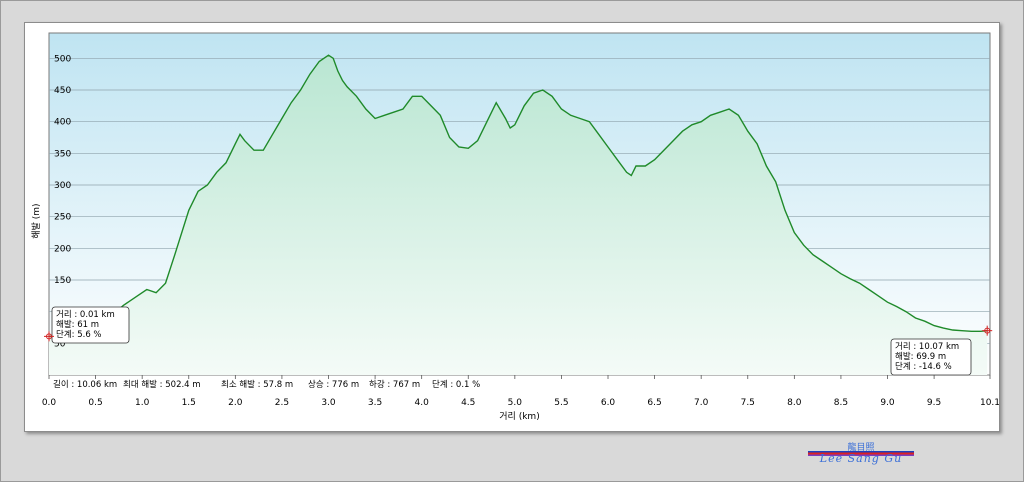 Image resolution: width=1024 pixels, height=482 pixels. Describe the element at coordinates (62, 91) in the screenshot. I see `y-tick-label: 450` at that location.